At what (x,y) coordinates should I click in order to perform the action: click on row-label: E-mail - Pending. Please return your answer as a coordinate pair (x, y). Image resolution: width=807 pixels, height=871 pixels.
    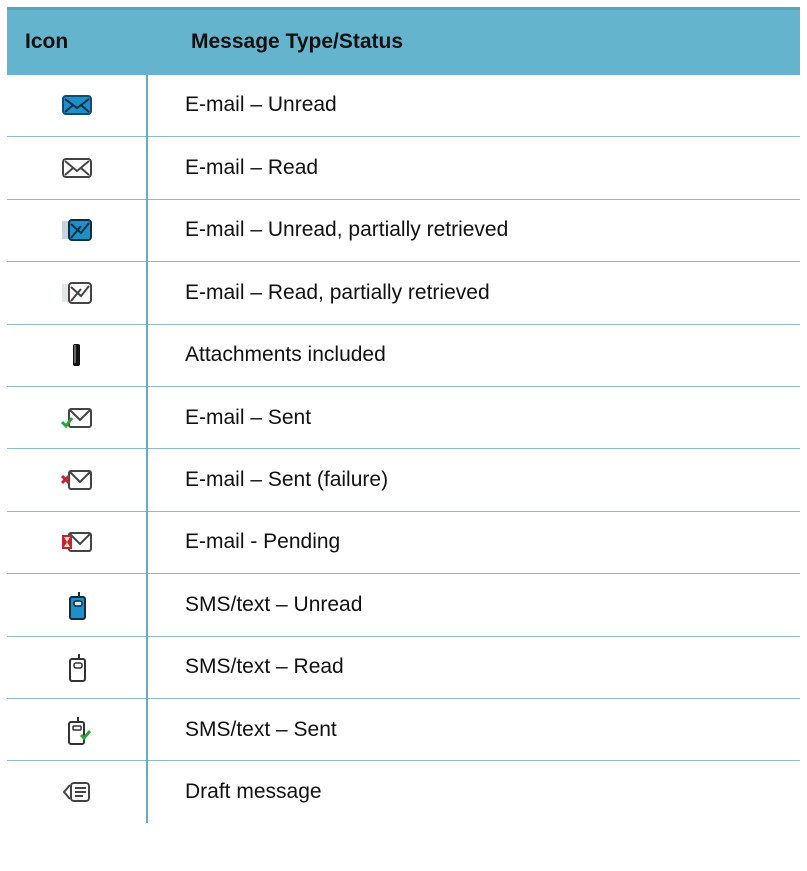
    Looking at the image, I should click on (263, 542).